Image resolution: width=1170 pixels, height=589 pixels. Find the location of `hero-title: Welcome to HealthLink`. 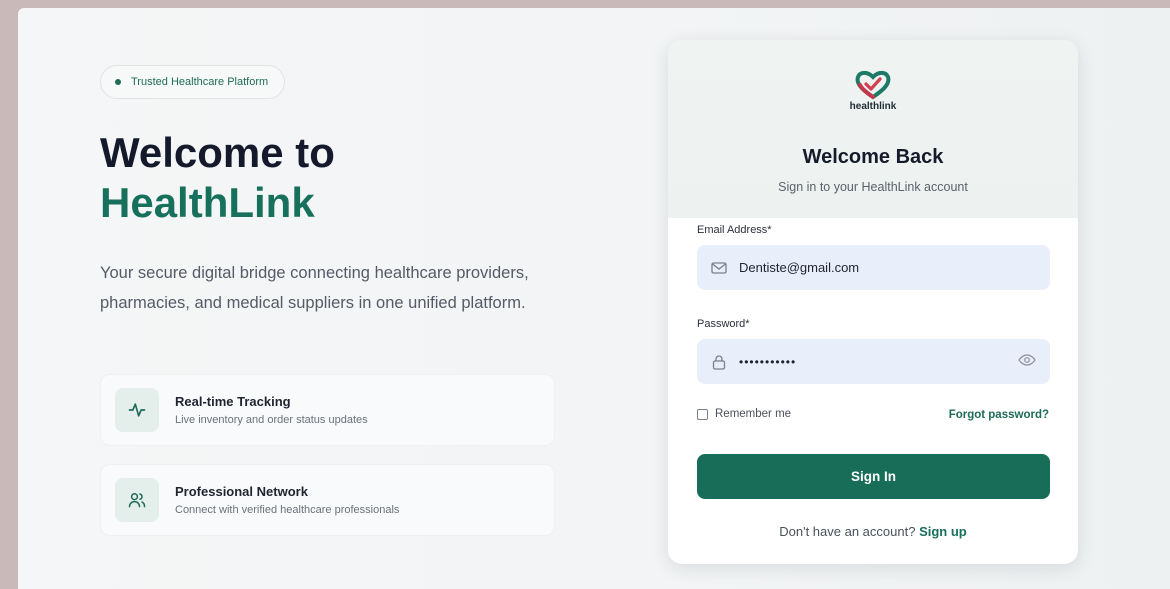

hero-title: Welcome to HealthLink is located at coordinates (217, 178).